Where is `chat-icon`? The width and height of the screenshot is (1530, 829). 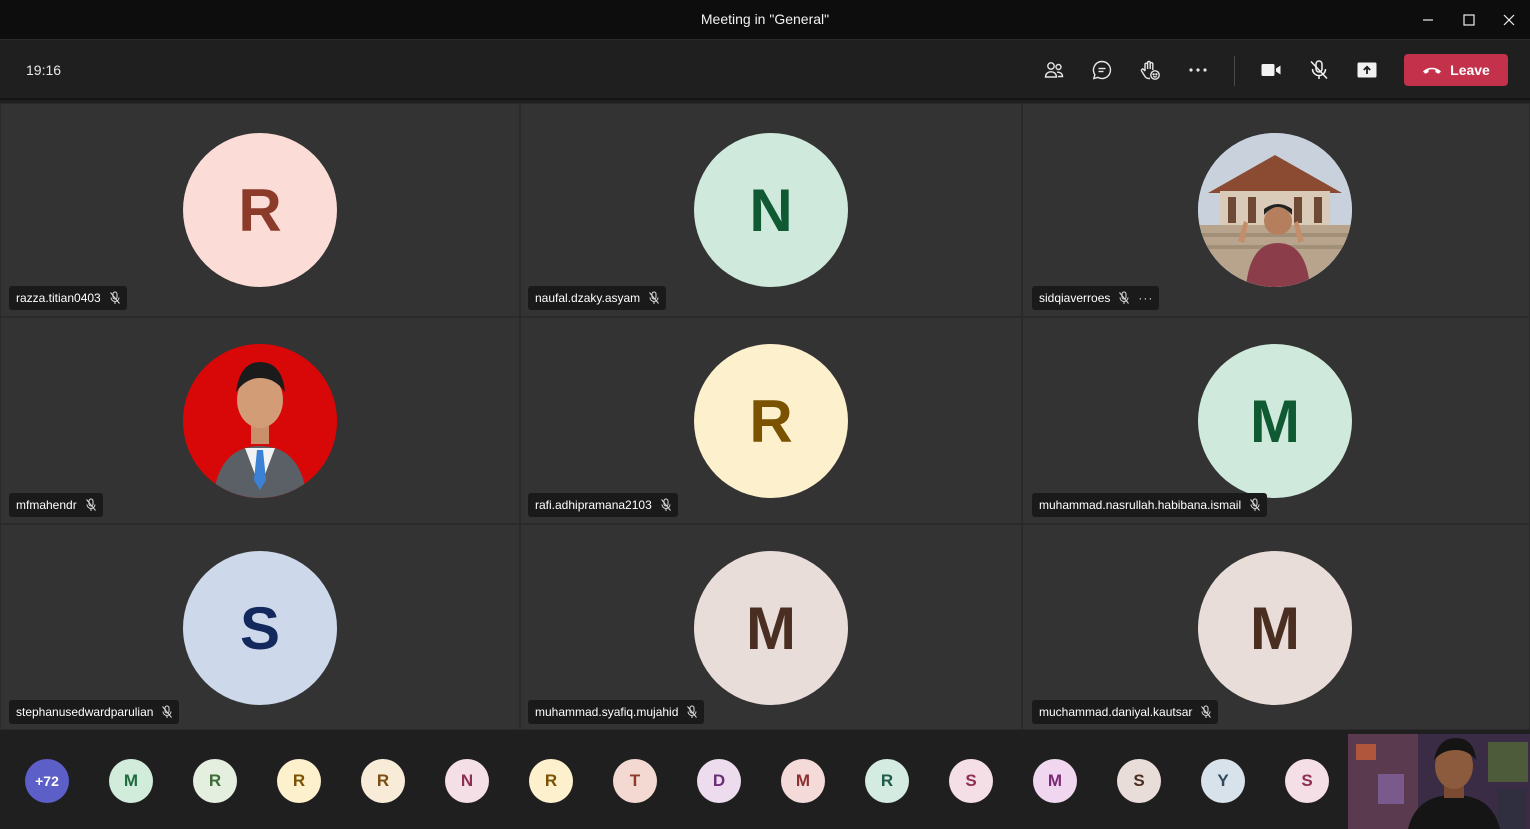
chat-icon is located at coordinates (1102, 70).